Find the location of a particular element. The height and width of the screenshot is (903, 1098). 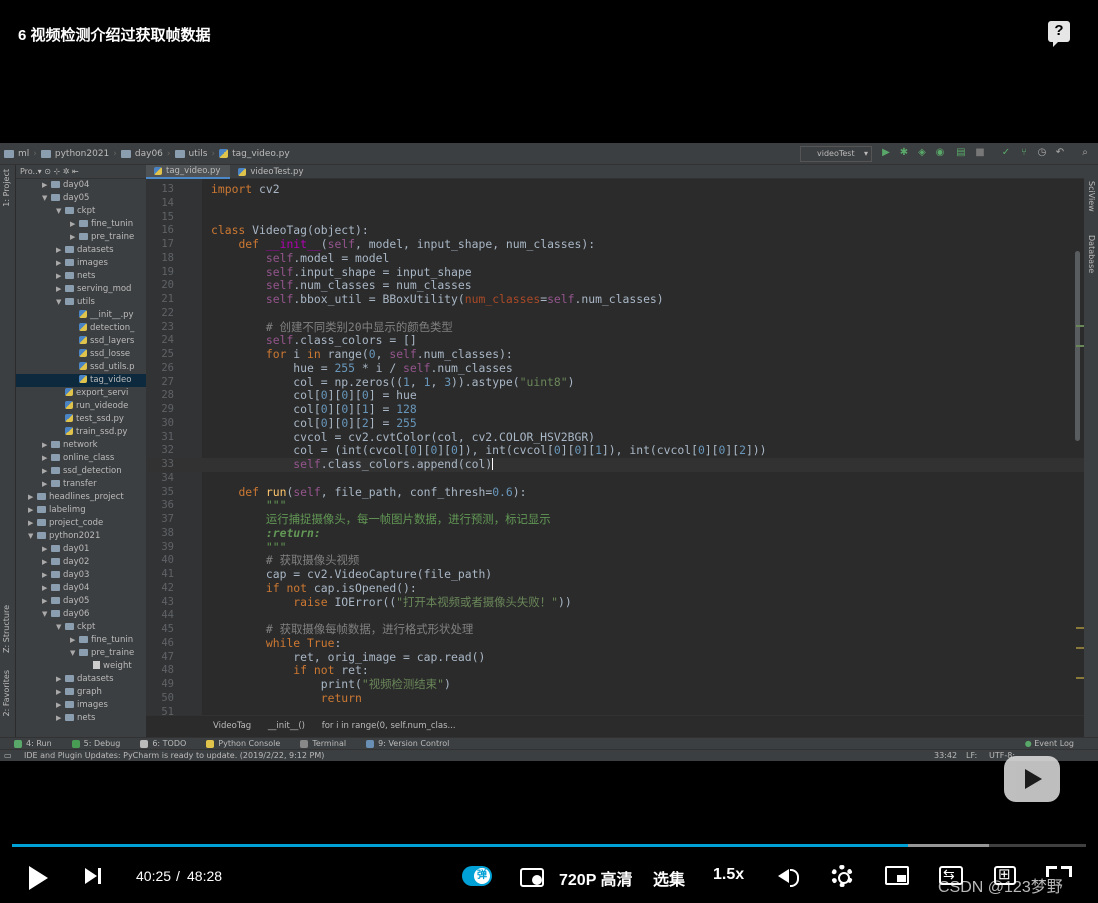

code-line: 49 print("视频检测结束") is located at coordinates (615, 684).